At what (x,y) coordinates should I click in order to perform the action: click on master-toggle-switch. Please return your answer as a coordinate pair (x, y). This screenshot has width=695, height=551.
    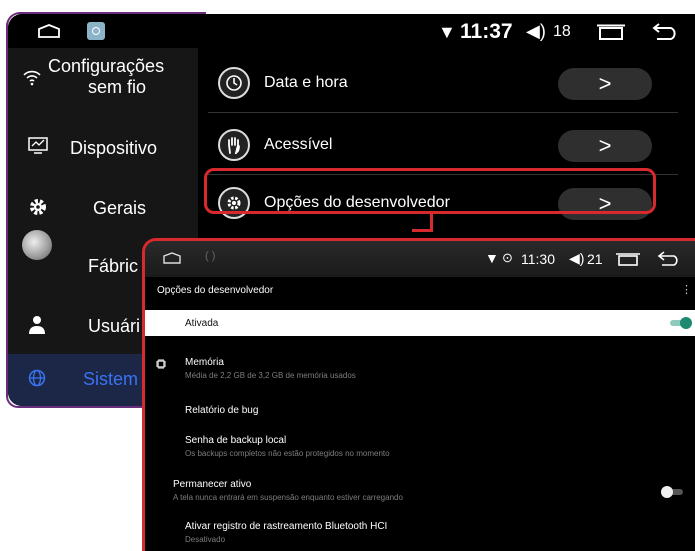
    Looking at the image, I should click on (681, 323).